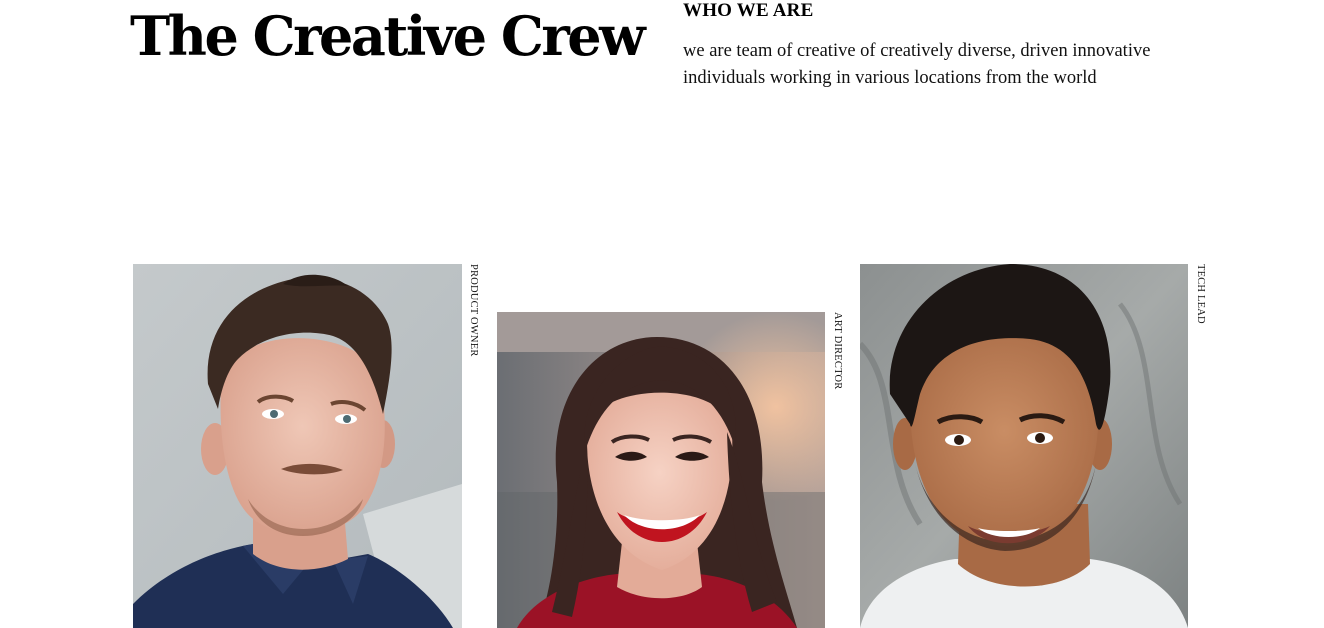 The image size is (1324, 628). I want to click on team-member-card: ART DIRECTOR, so click(677, 470).